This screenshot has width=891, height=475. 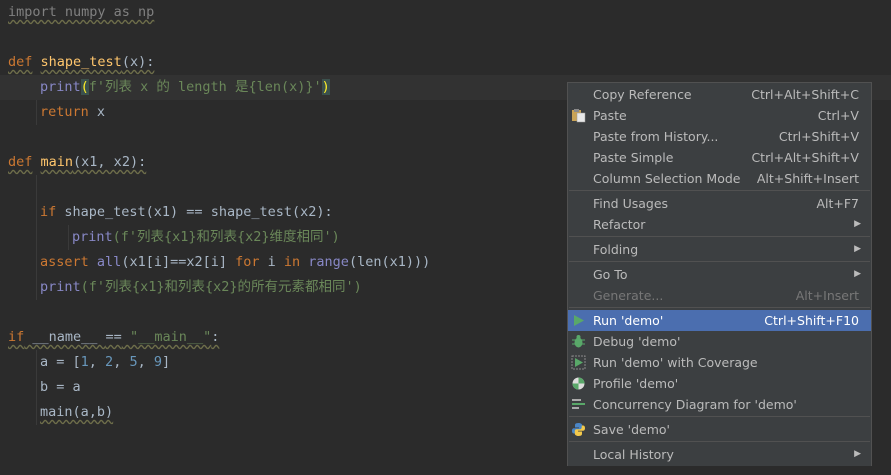 I want to click on menu-item-local-history: Local History ▶, so click(x=719, y=454).